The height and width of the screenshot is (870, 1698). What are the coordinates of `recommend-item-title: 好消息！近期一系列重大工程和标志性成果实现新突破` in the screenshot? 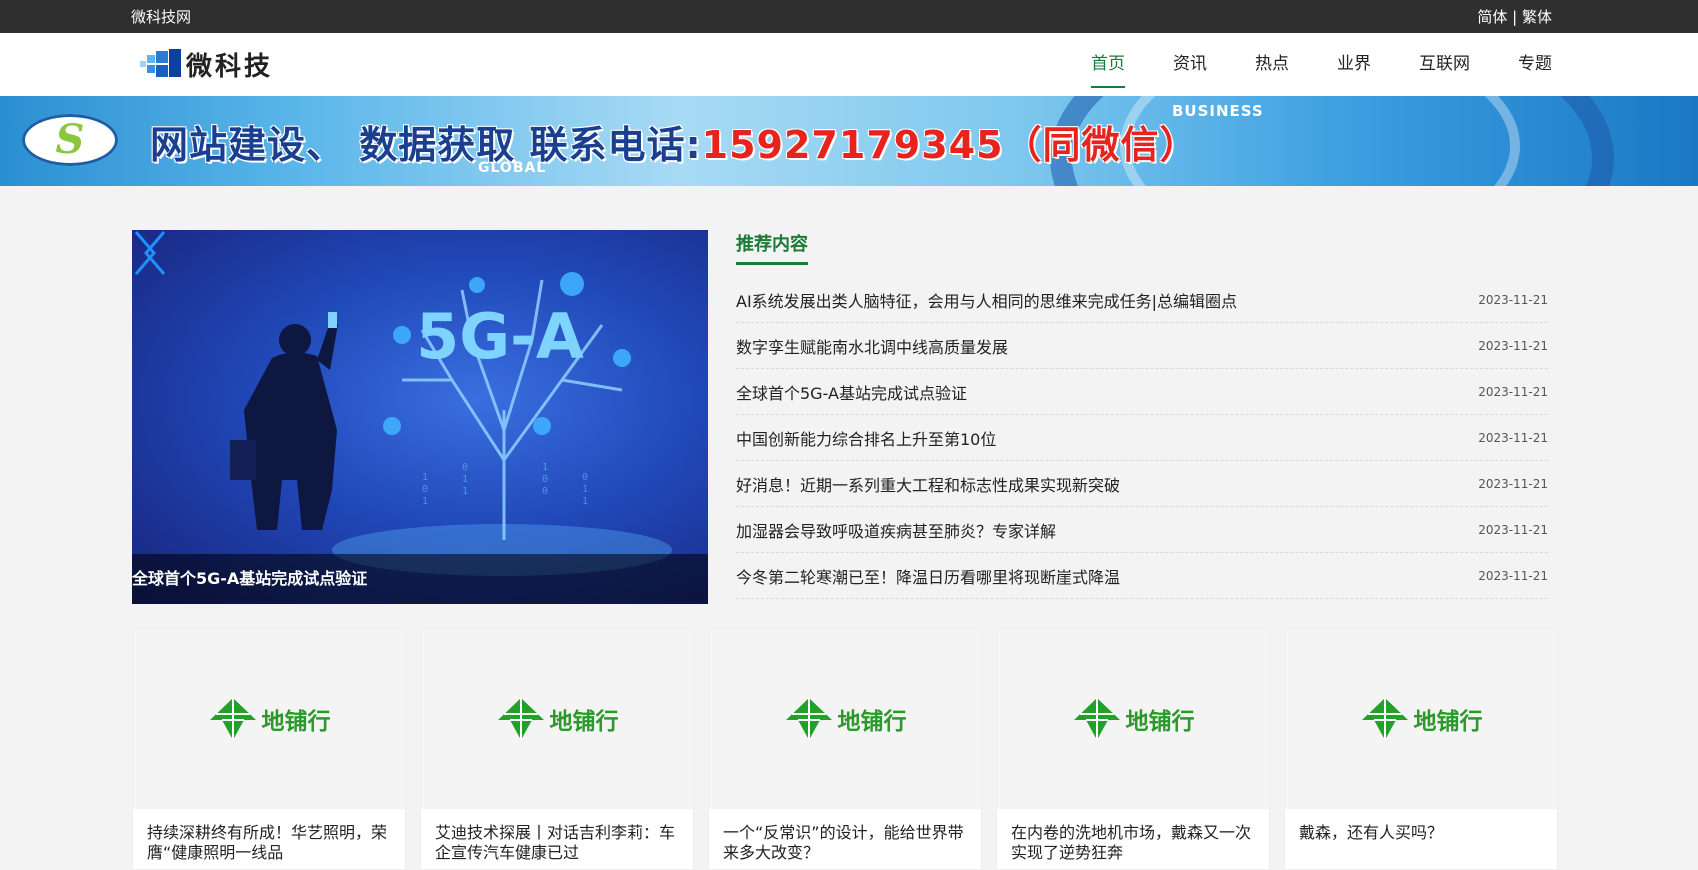 It's located at (928, 484).